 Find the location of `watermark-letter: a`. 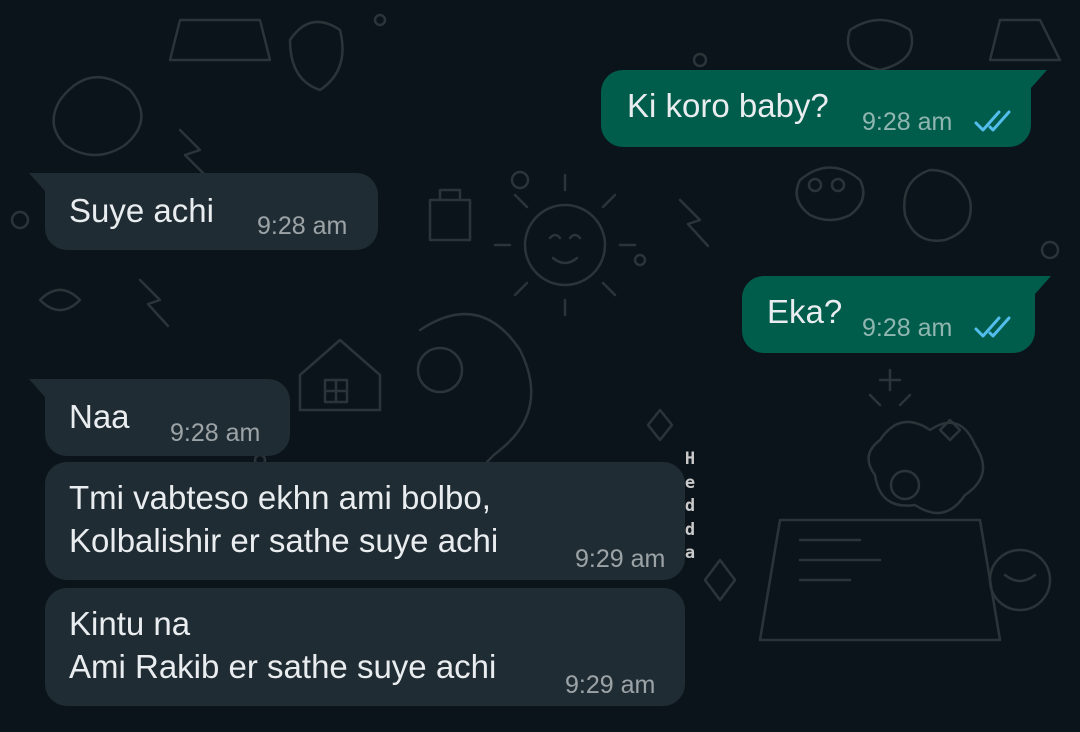

watermark-letter: a is located at coordinates (690, 553).